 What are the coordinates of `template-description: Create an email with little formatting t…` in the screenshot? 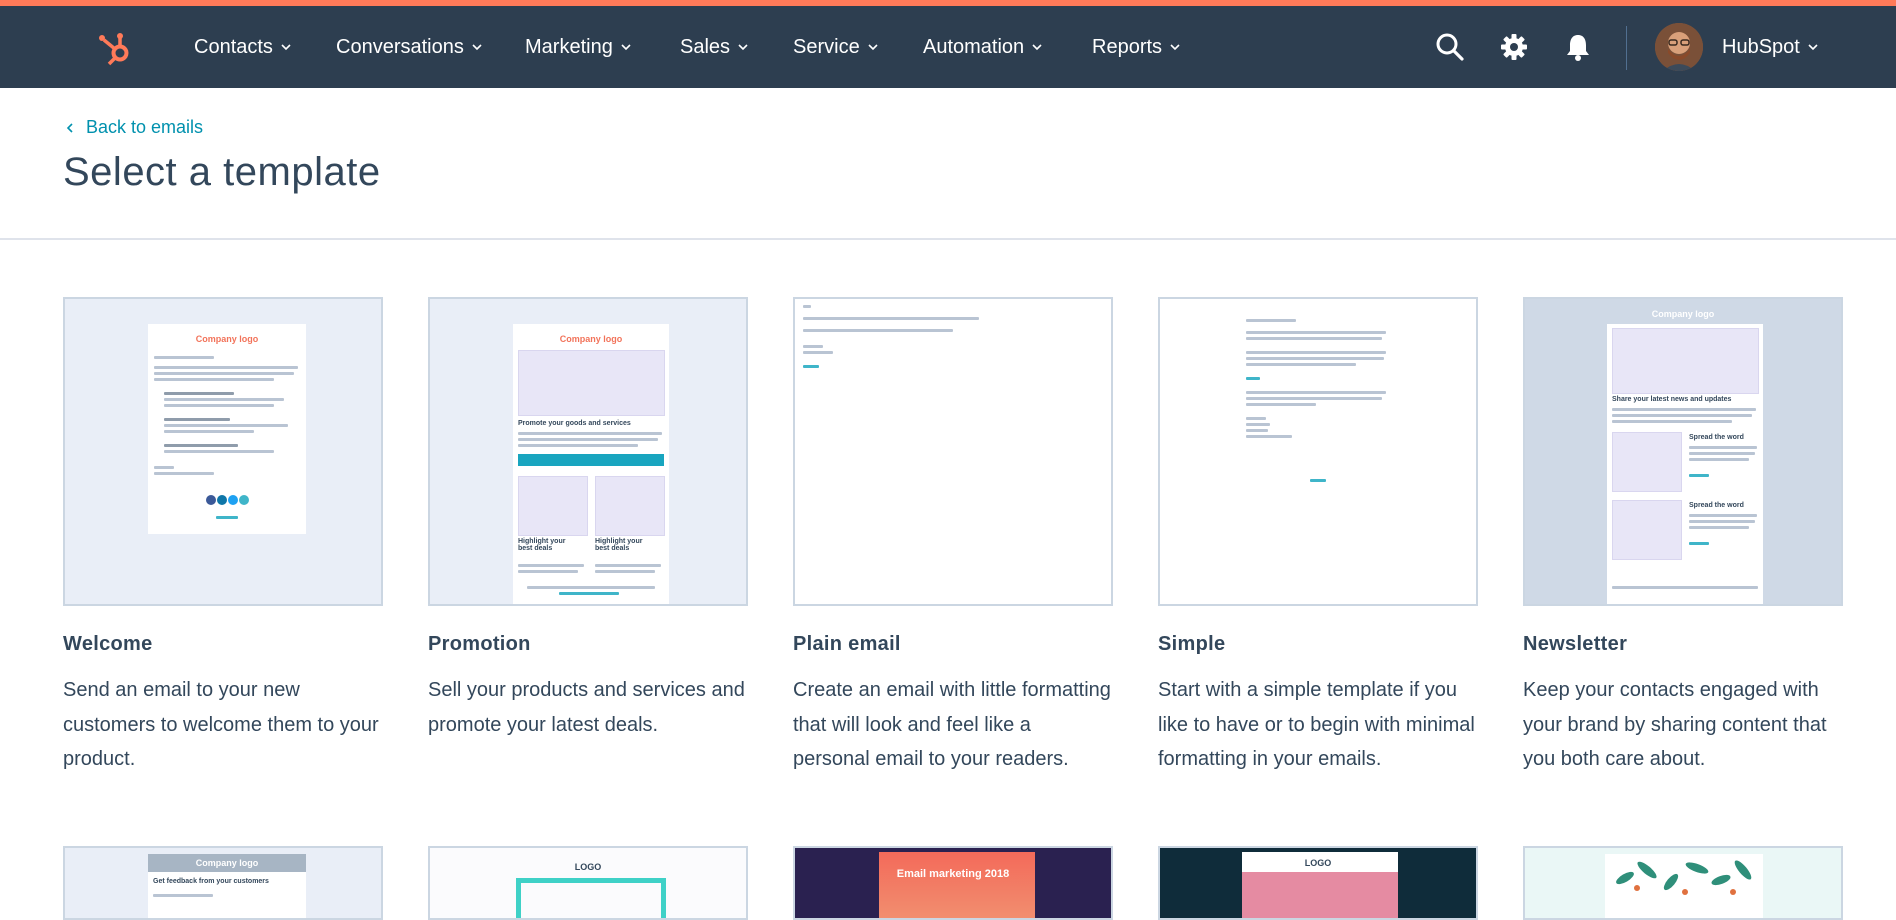 It's located at (952, 724).